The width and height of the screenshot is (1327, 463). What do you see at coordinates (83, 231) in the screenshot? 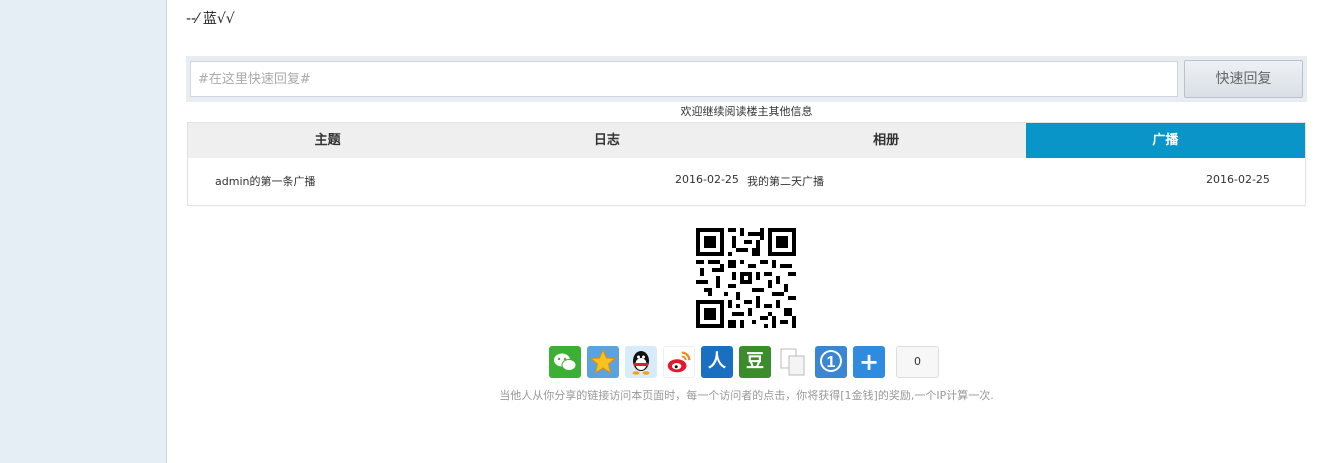
I see `left-sidebar` at bounding box center [83, 231].